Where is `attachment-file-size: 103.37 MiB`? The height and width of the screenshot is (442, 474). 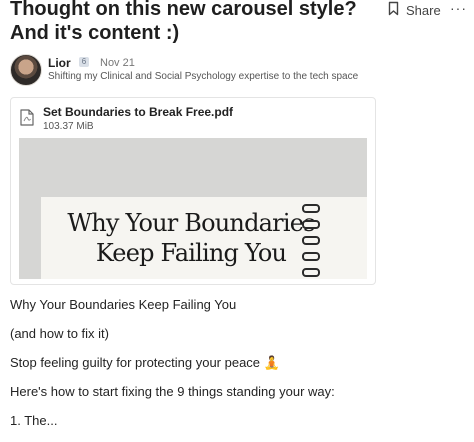 attachment-file-size: 103.37 MiB is located at coordinates (68, 126).